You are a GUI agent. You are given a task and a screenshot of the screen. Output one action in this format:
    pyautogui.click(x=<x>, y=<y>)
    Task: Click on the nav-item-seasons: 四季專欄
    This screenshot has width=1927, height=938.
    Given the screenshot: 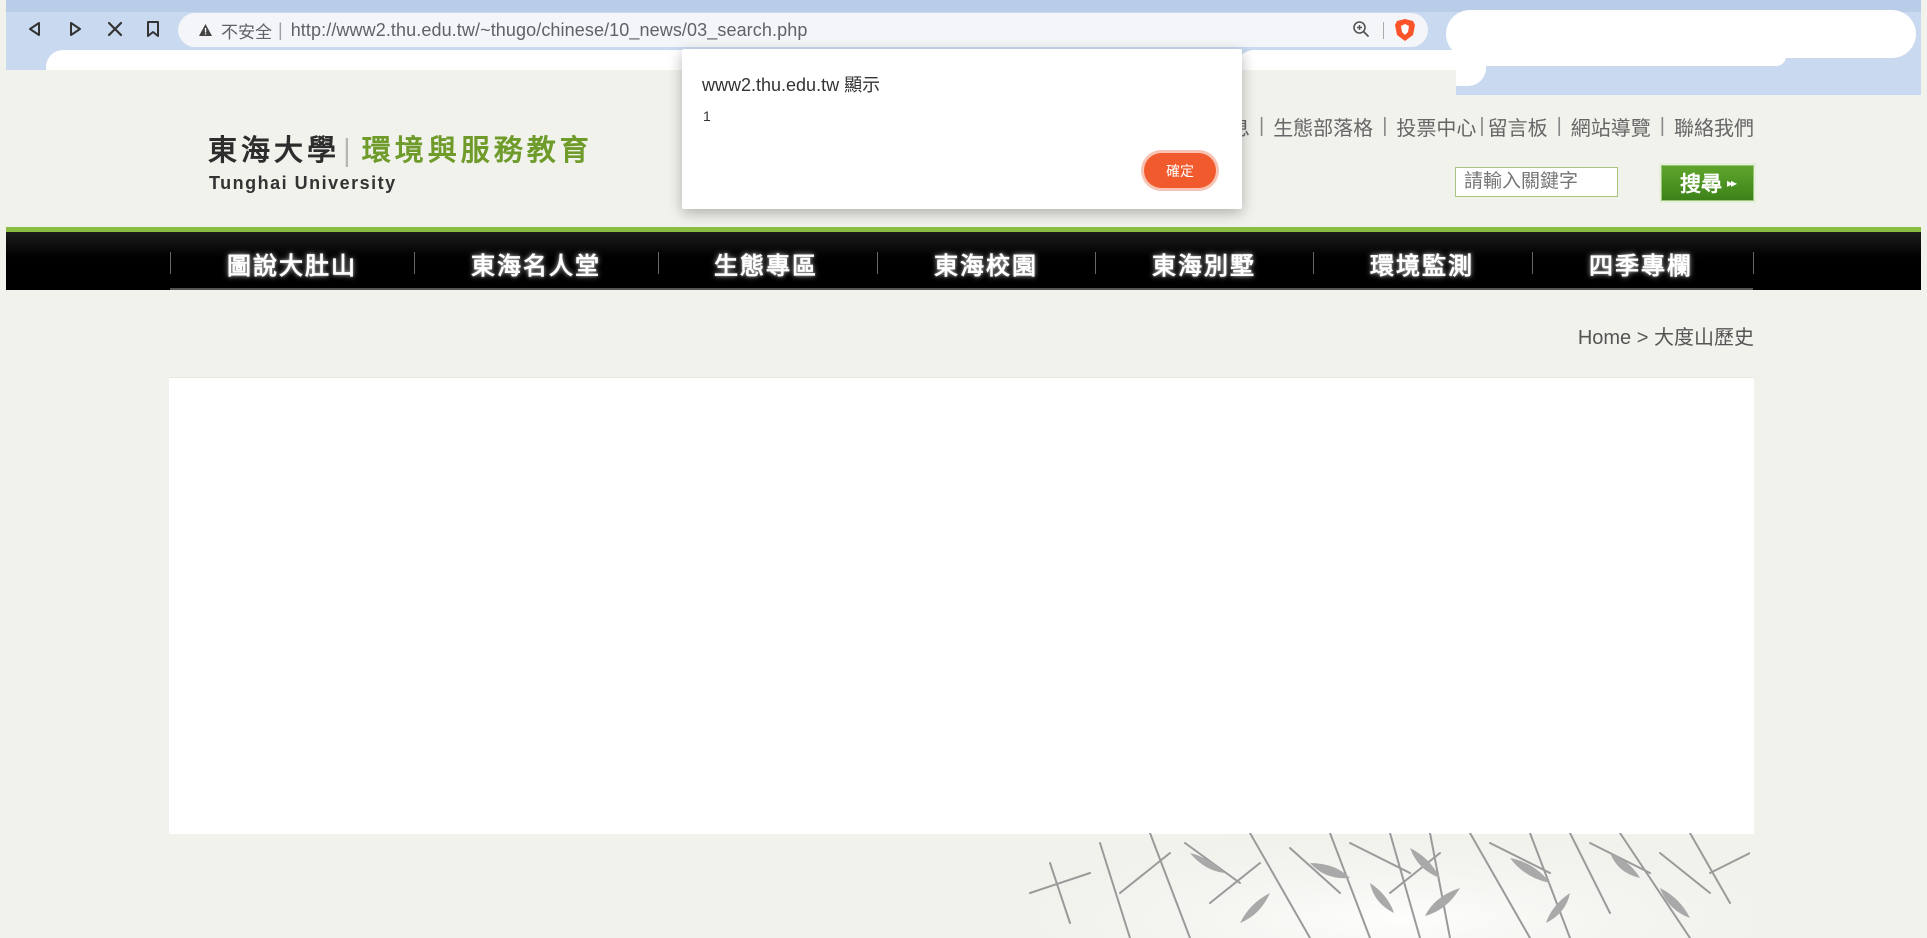 What is the action you would take?
    pyautogui.click(x=1641, y=263)
    